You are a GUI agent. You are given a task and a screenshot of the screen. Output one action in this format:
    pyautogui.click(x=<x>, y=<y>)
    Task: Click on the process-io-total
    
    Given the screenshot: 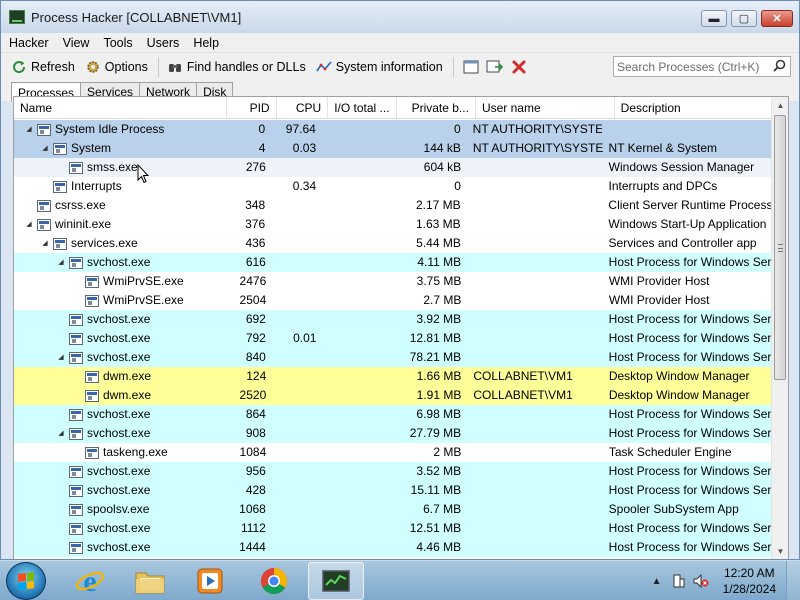 What is the action you would take?
    pyautogui.click(x=355, y=205)
    